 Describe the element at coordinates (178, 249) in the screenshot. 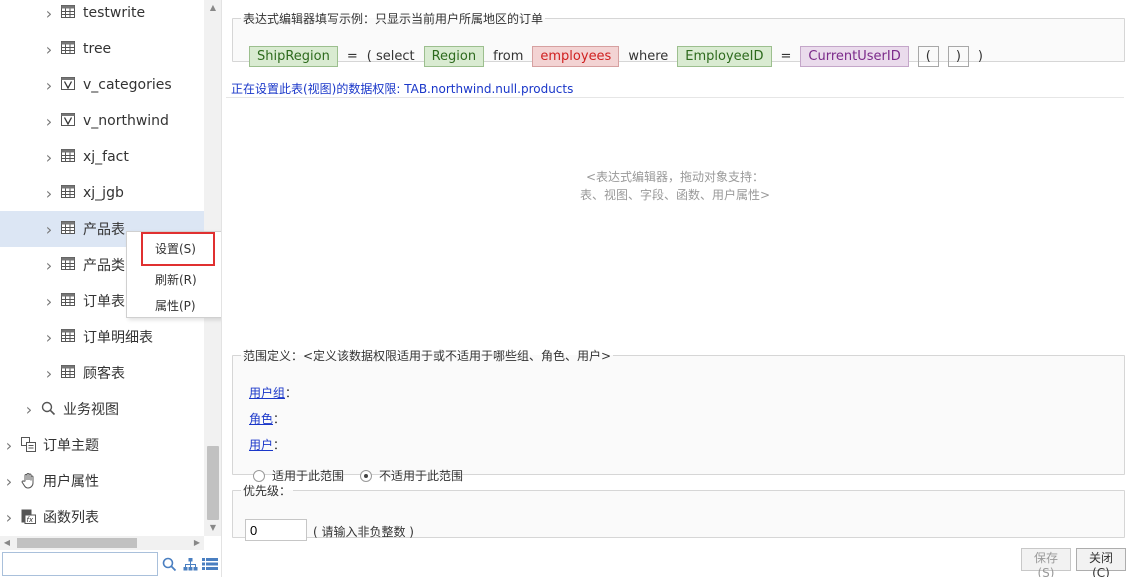

I see `menu-item-settings: 设置(S)` at that location.